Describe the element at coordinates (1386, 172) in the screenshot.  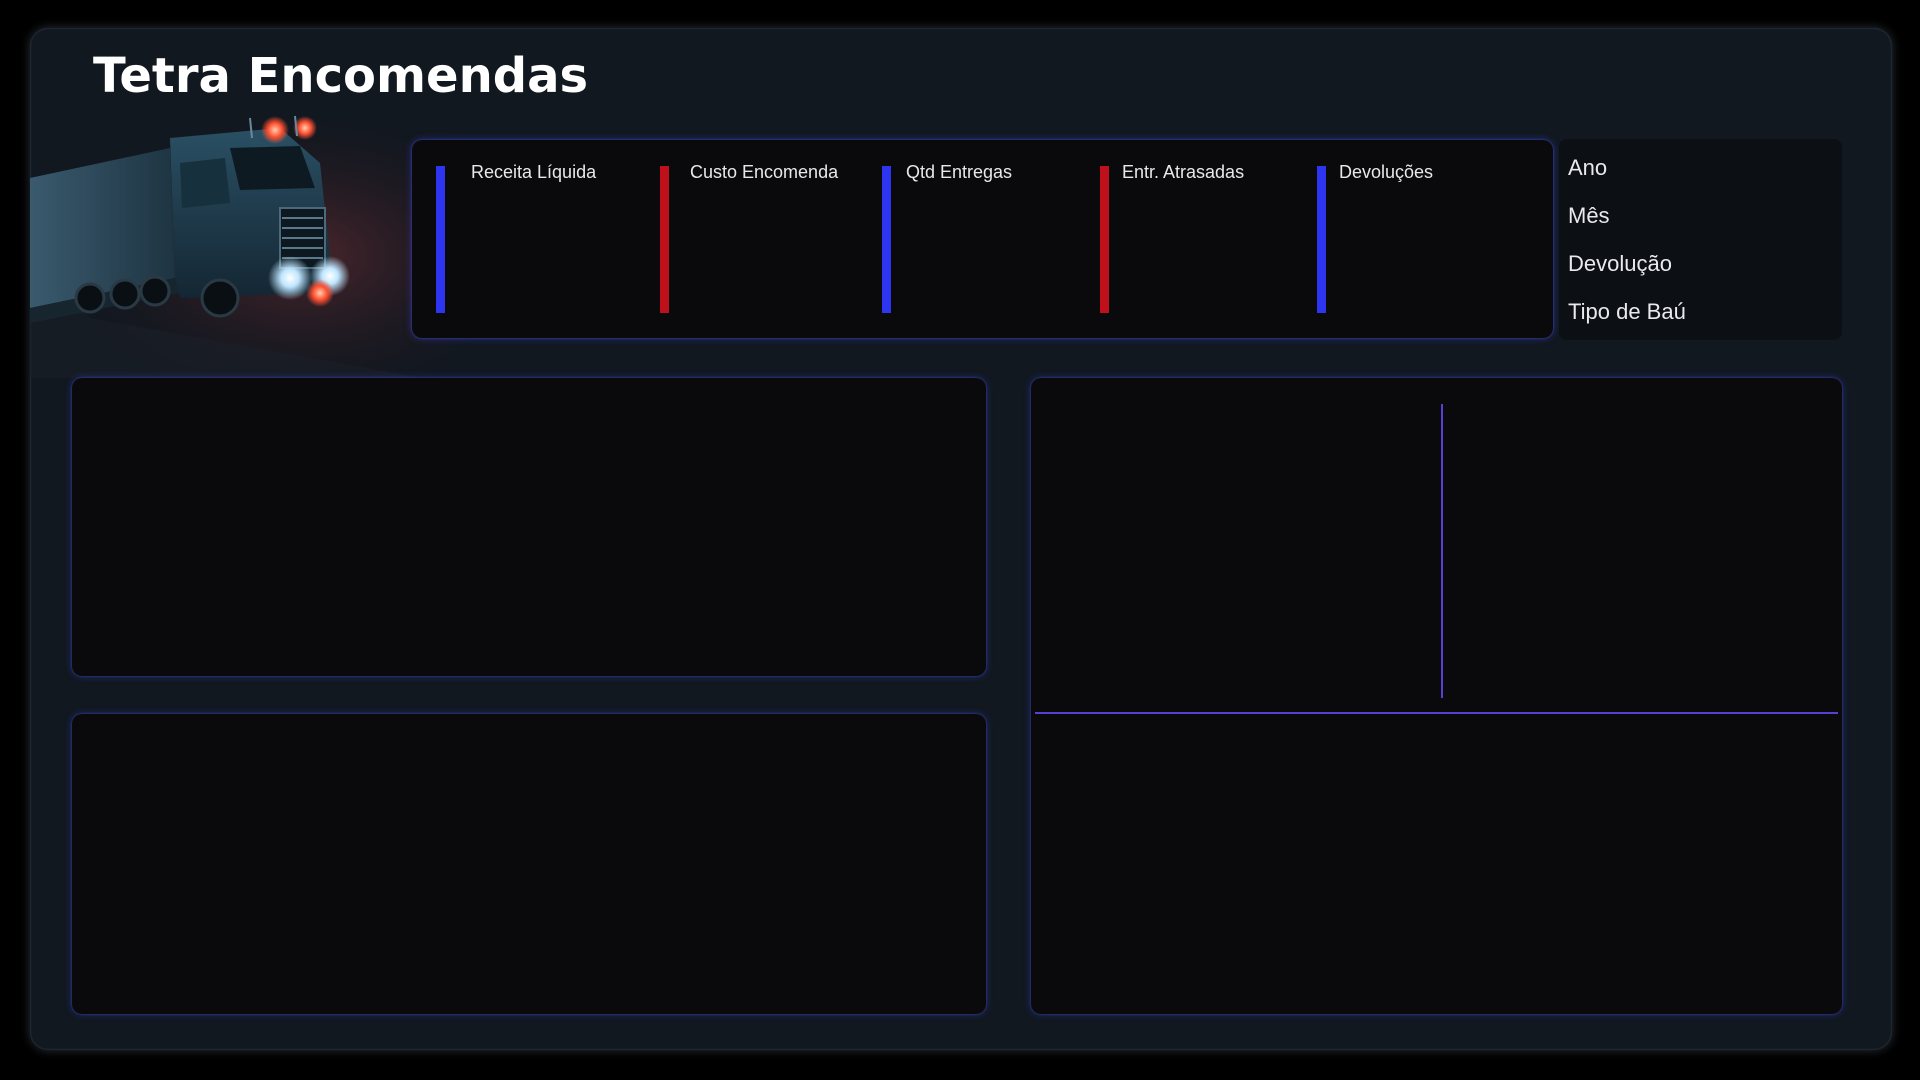
I see `kpi-label: Devoluções` at that location.